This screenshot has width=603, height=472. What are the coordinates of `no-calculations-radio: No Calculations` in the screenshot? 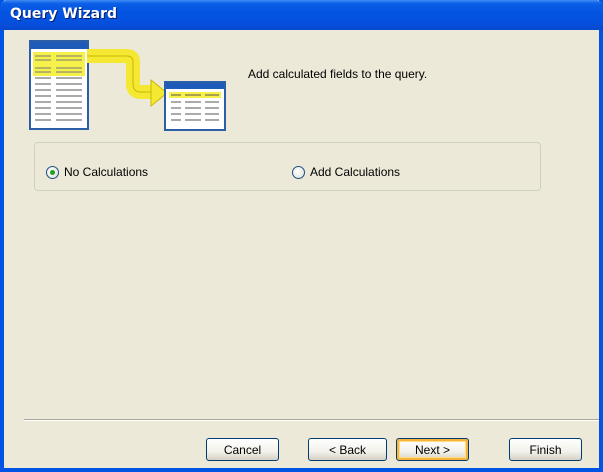 It's located at (97, 172).